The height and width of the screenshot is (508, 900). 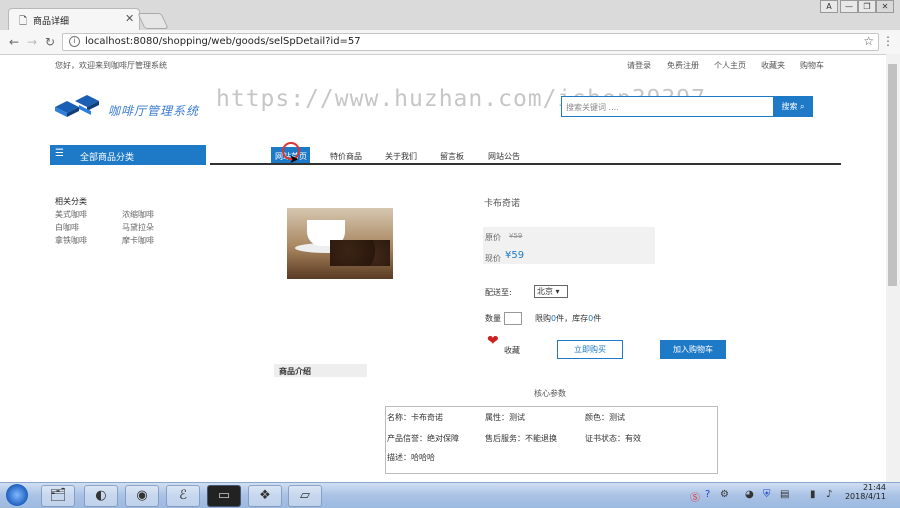 I want to click on tray-icon: ⚙, so click(x=724, y=494).